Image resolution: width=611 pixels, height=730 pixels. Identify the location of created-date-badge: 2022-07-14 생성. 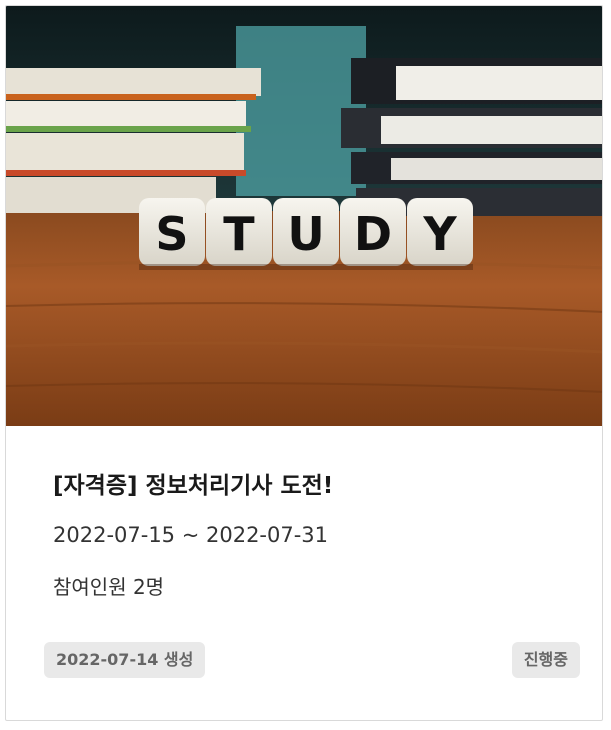
(125, 660).